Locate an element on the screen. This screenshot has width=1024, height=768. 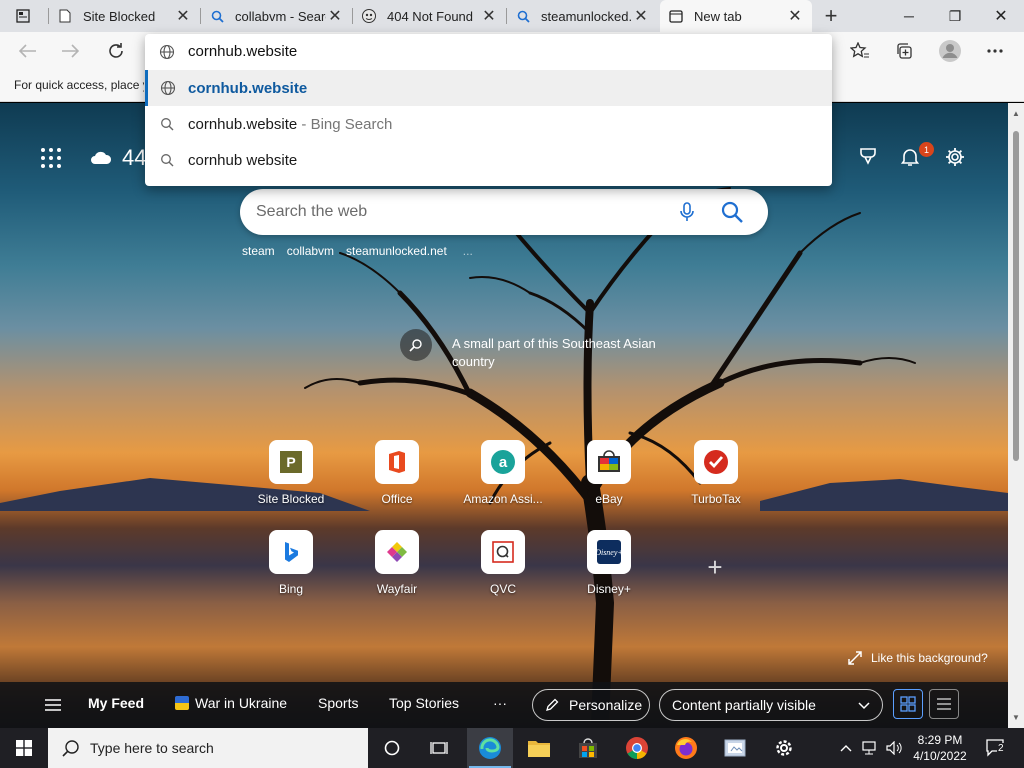
tile-label: QVC is located at coordinates (502, 589).